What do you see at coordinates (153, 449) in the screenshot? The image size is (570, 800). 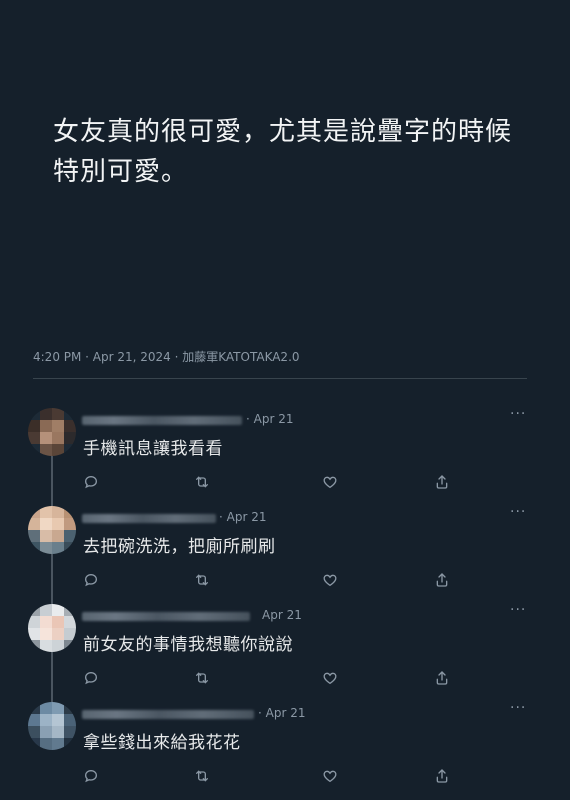 I see `reply-text: 手機訊息讓我看看` at bounding box center [153, 449].